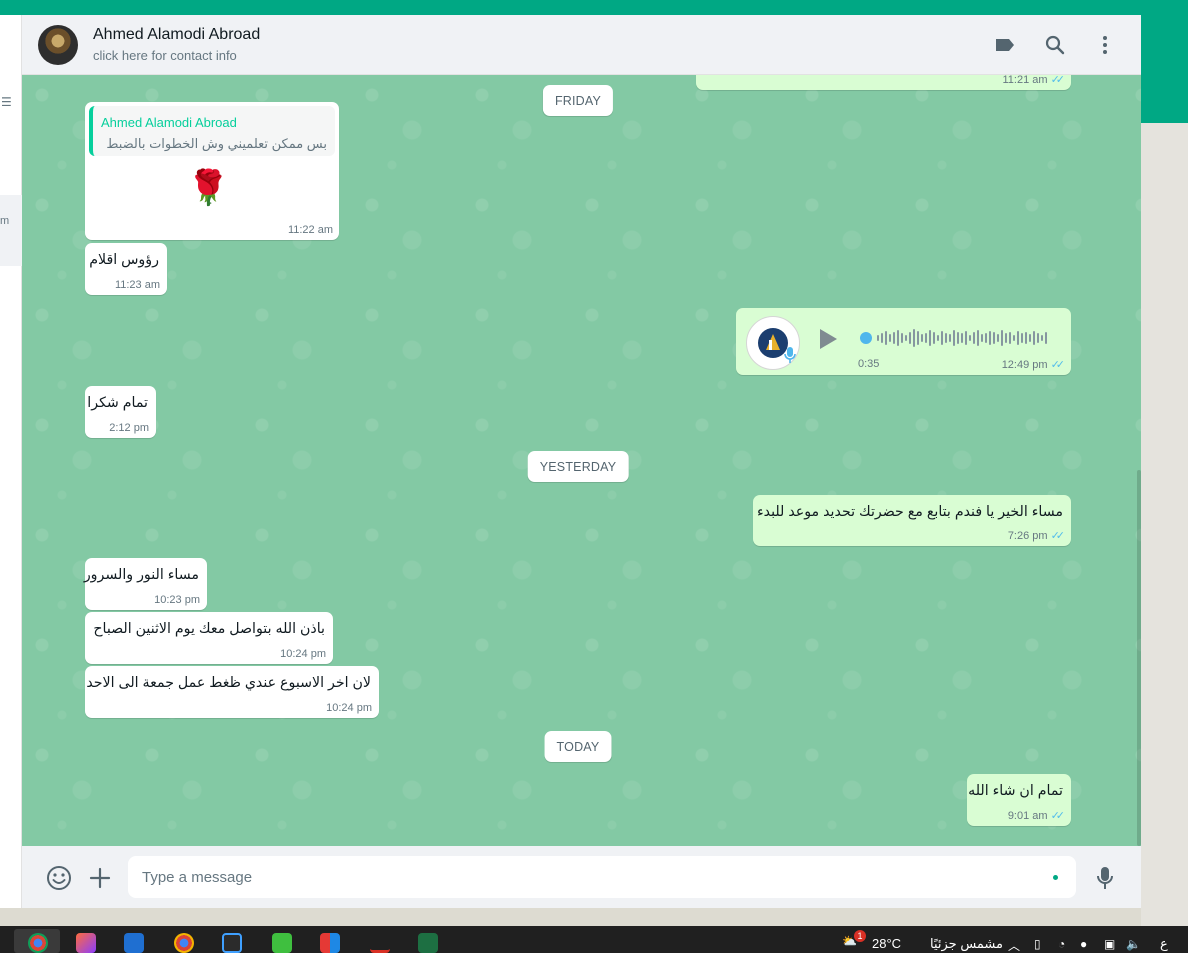  I want to click on weather-text: مشمس جزئيًا, so click(966, 944).